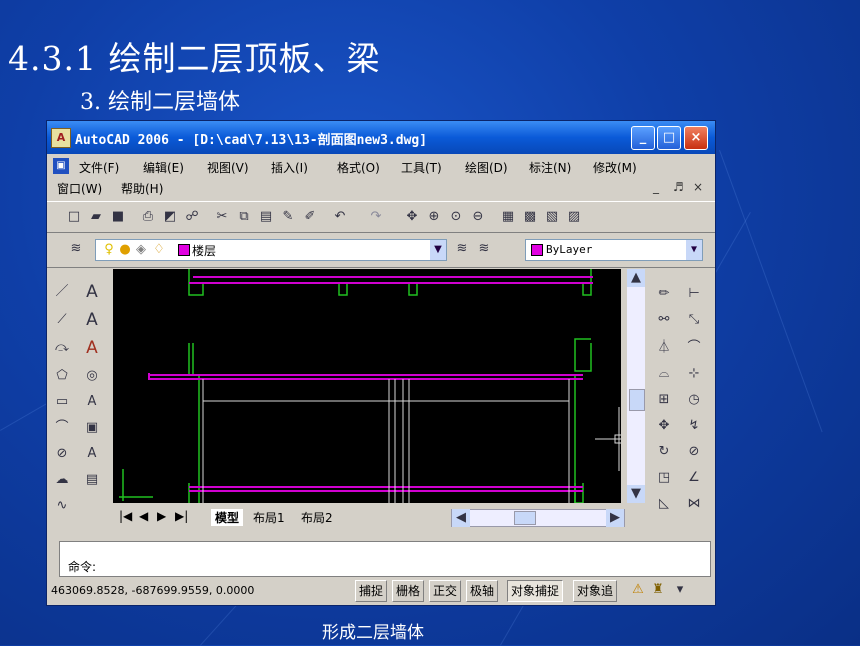 Image resolution: width=860 pixels, height=646 pixels. Describe the element at coordinates (664, 320) in the screenshot. I see `copy-object-icon: ⚯` at that location.